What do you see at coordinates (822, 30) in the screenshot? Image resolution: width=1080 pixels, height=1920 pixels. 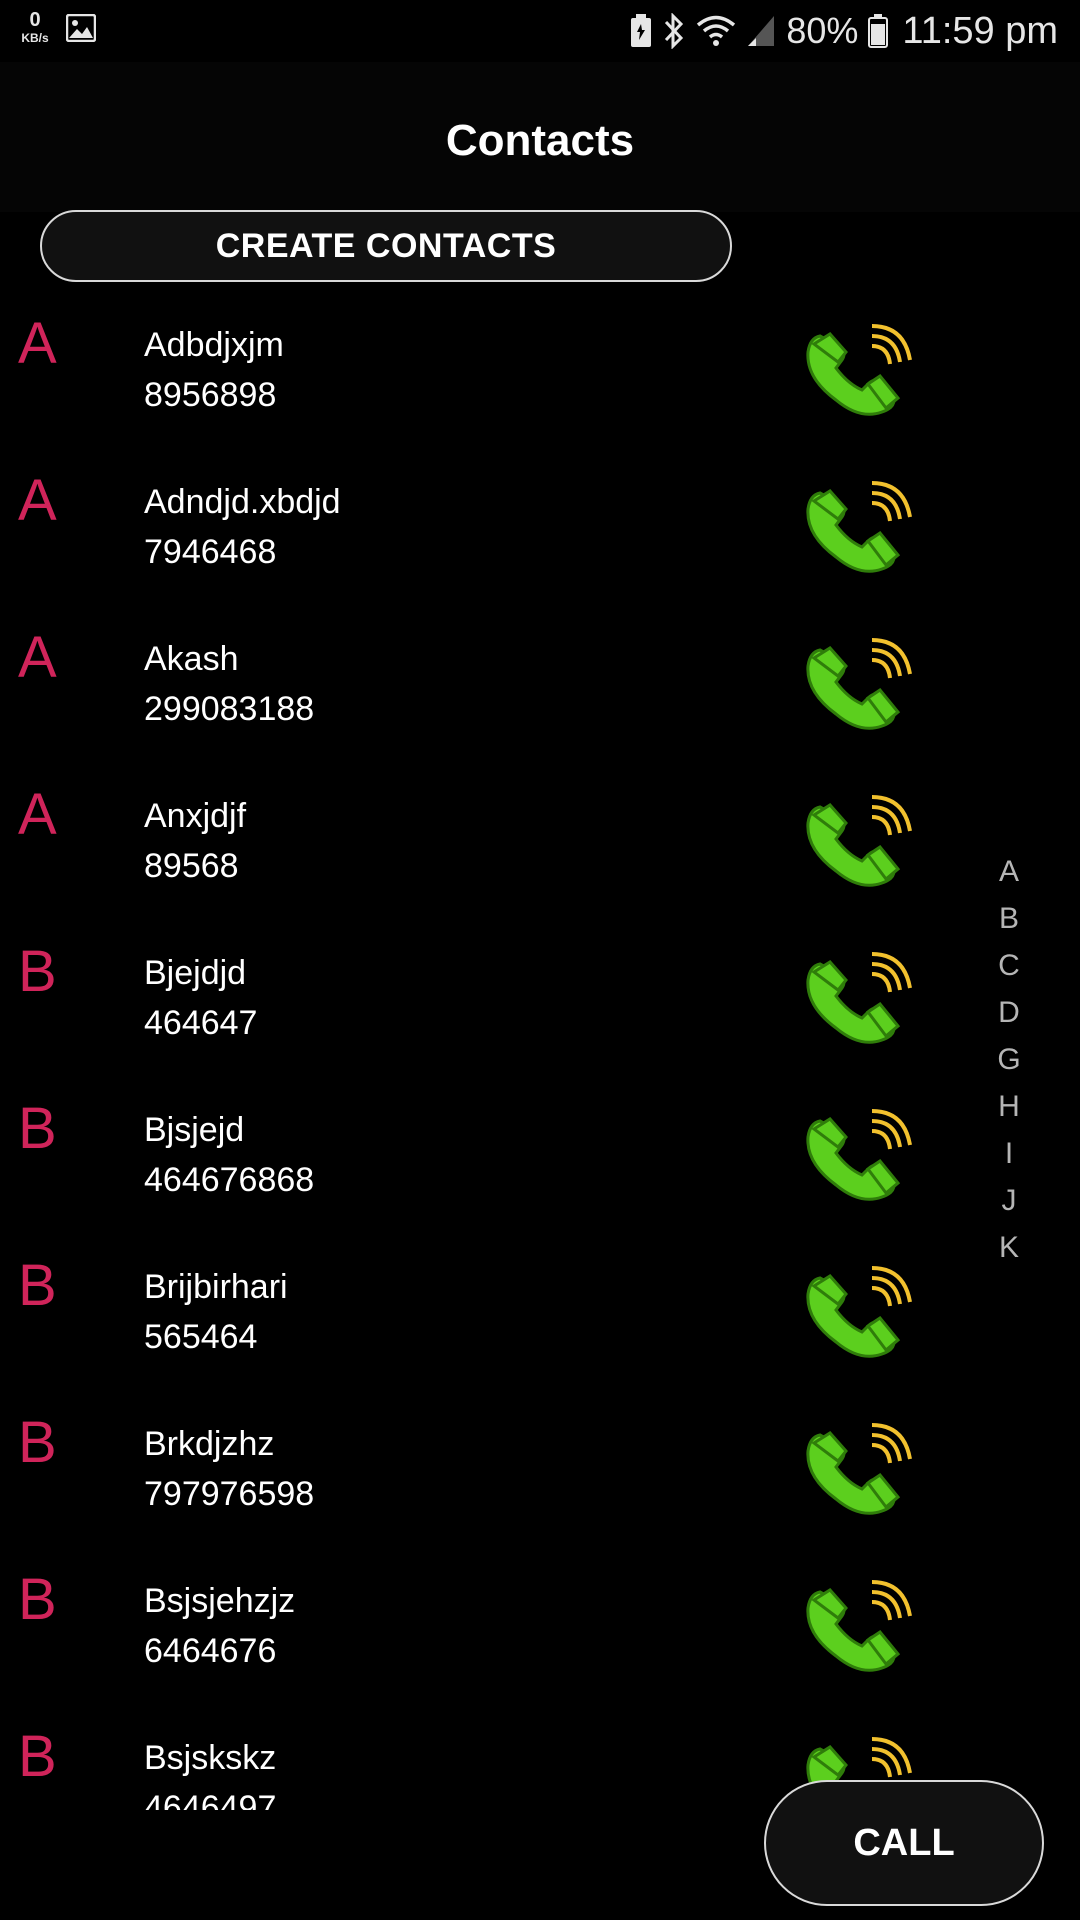 I see `battery-percent: 80%` at bounding box center [822, 30].